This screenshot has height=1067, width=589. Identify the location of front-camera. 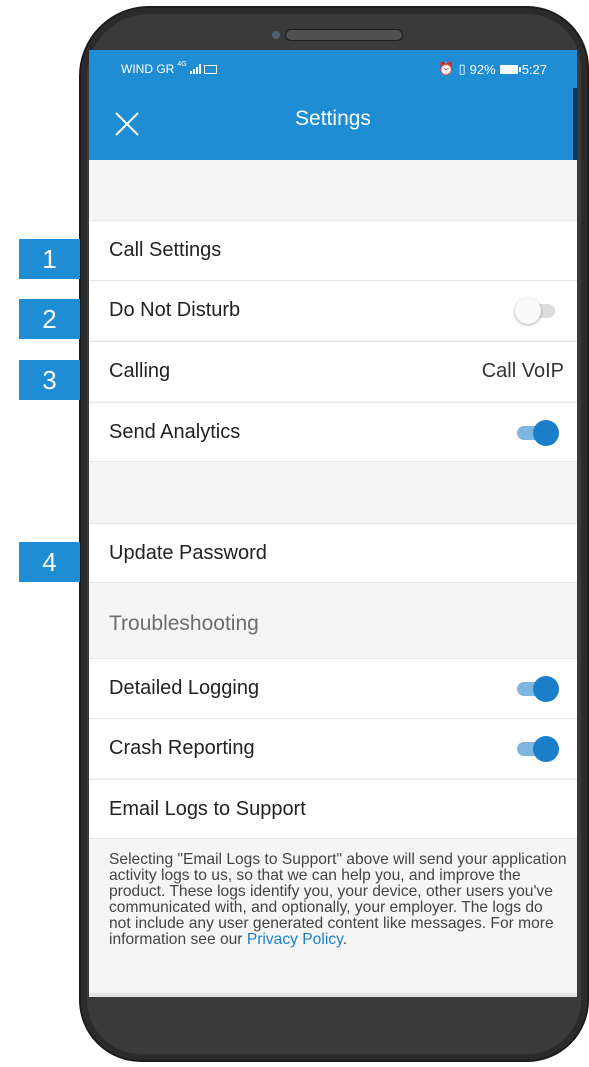
(276, 35).